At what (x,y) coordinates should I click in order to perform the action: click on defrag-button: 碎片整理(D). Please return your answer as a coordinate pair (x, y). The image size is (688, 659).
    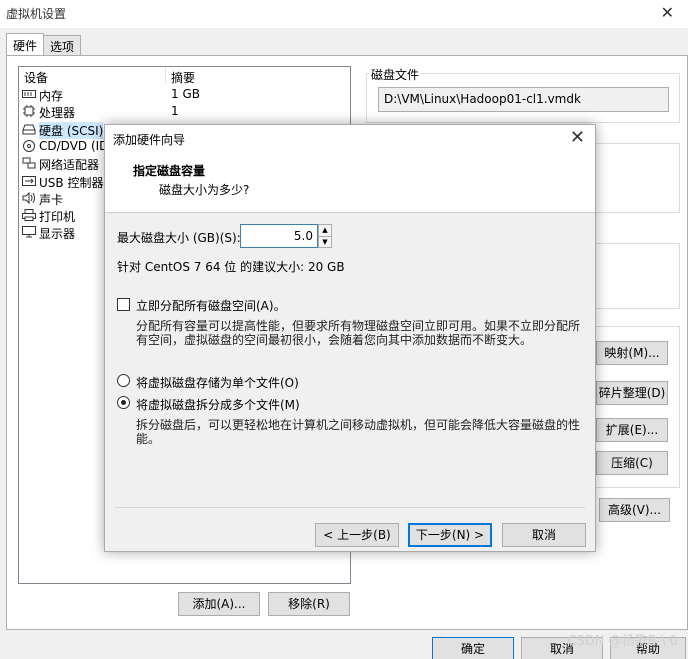
    Looking at the image, I should click on (632, 393).